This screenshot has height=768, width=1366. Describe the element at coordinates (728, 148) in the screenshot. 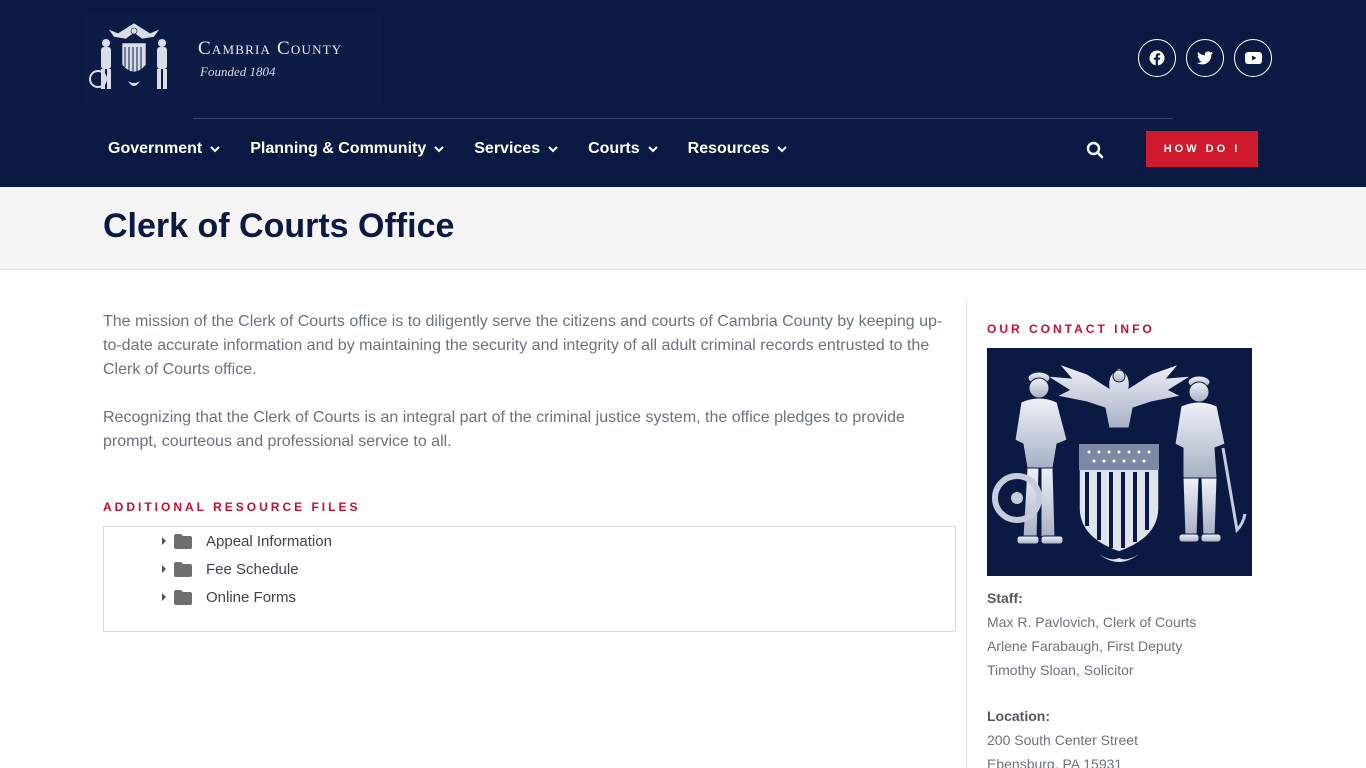

I see `nav-label: Resources` at that location.